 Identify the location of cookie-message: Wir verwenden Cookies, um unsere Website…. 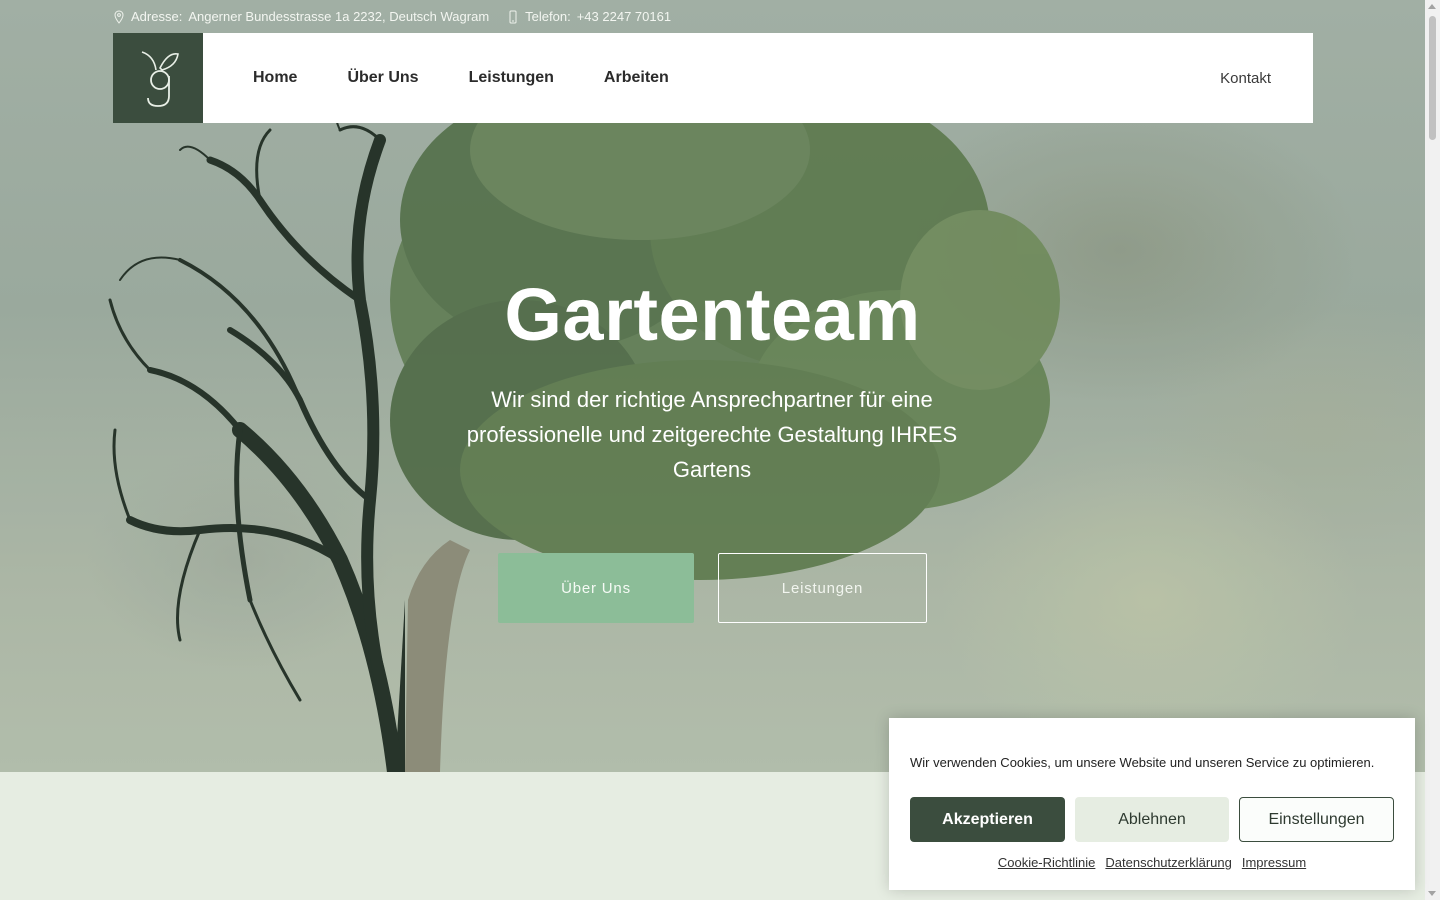
(1142, 762).